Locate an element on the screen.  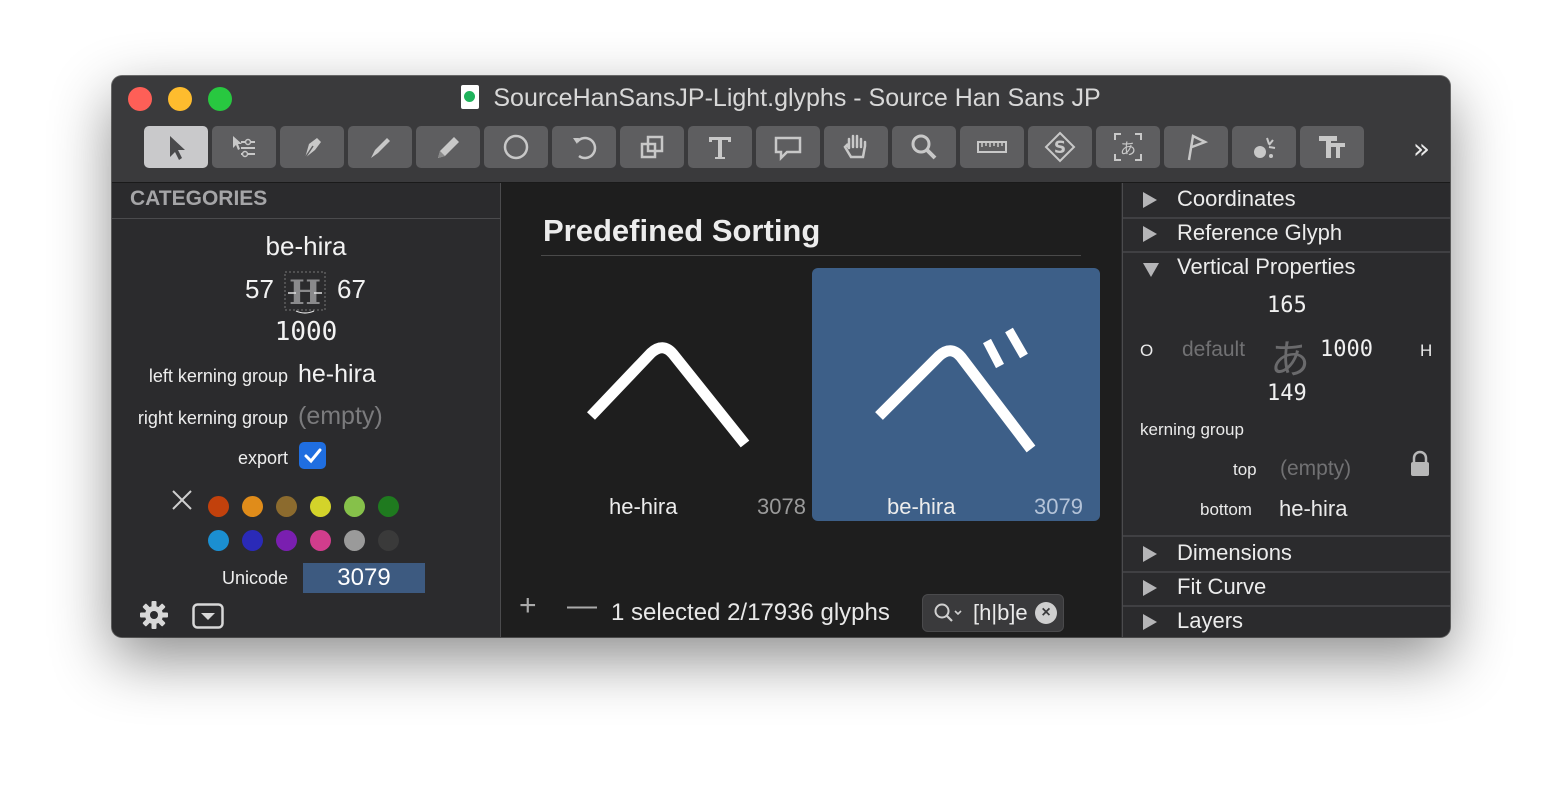
nib-pen-icon is located at coordinates (380, 148).